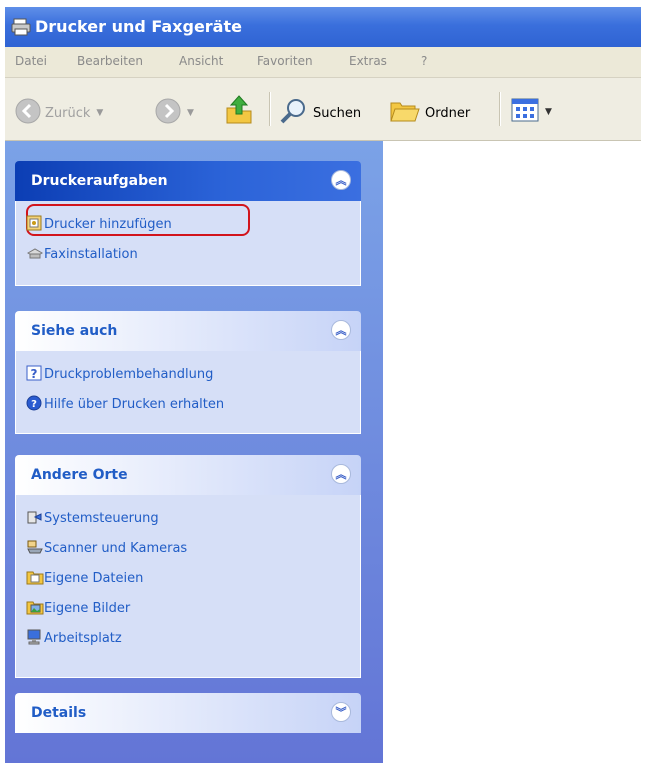 The width and height of the screenshot is (645, 768). I want to click on forward-dropdown-icon: ▼, so click(190, 113).